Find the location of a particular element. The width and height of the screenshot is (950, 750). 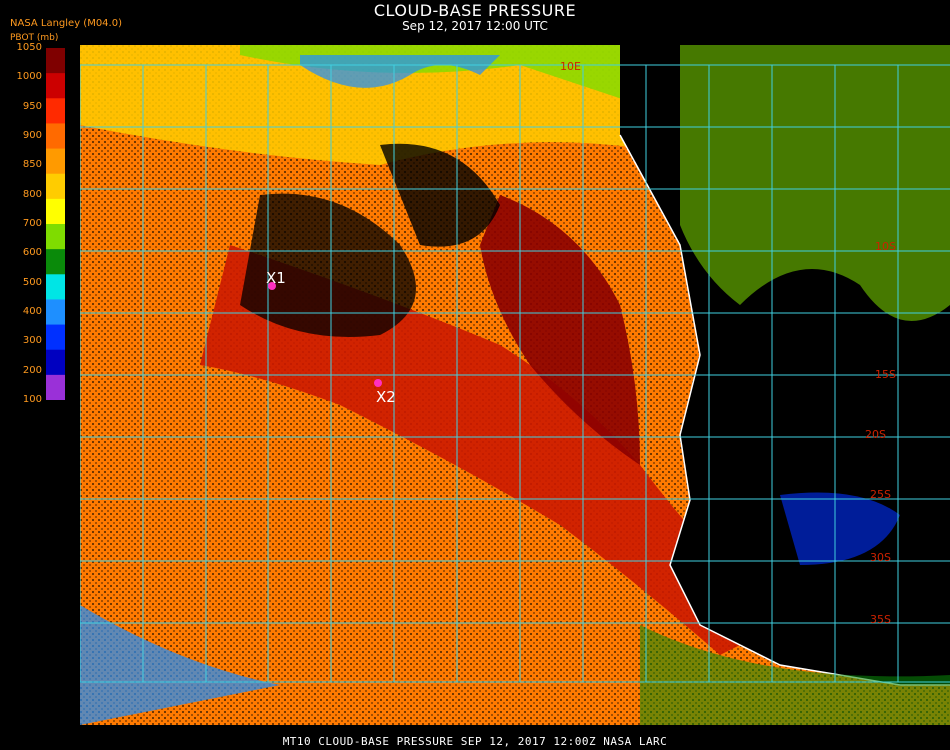

colorbar-tick-label: 100 is located at coordinates (32, 399).